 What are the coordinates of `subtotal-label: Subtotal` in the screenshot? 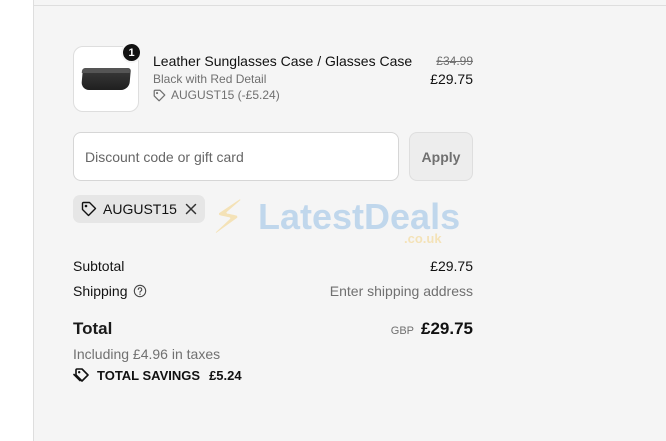 It's located at (98, 266).